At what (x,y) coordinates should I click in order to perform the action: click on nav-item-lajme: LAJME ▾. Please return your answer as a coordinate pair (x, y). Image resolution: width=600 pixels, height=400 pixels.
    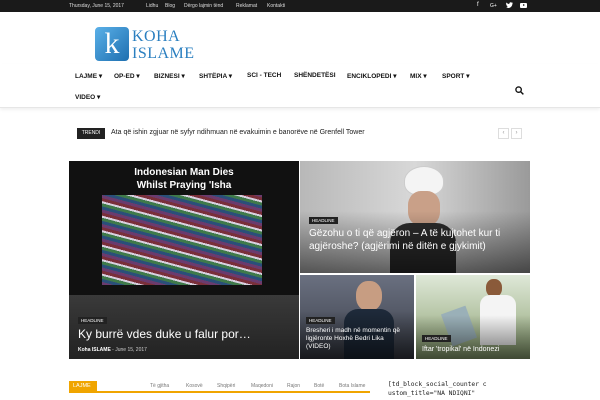
    Looking at the image, I should click on (88, 76).